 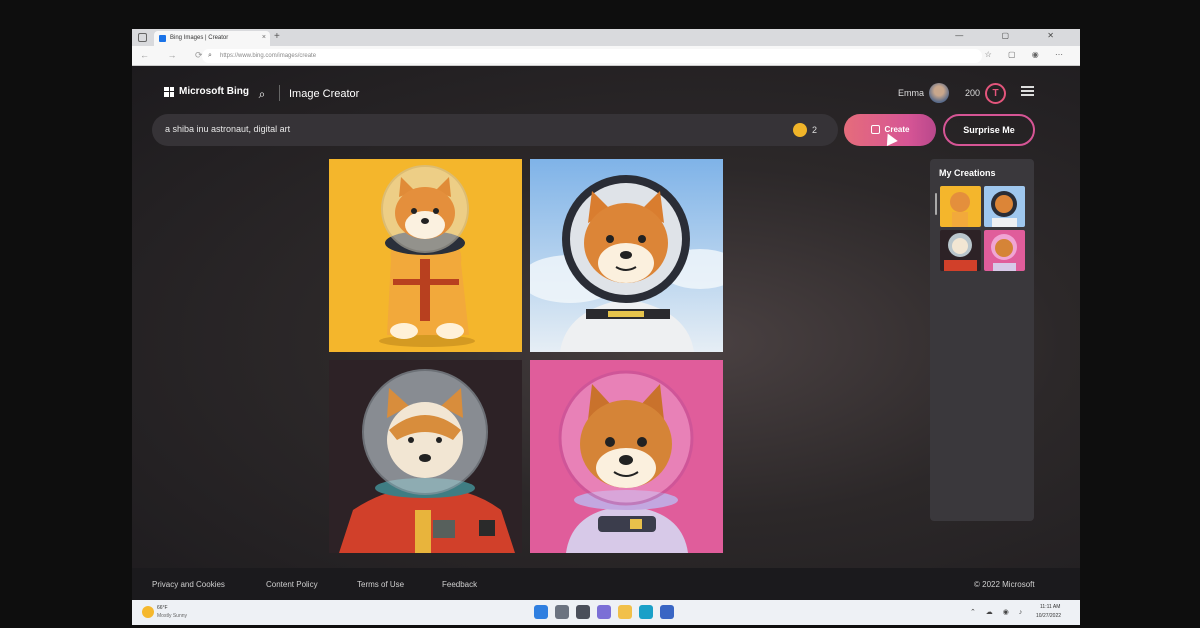 What do you see at coordinates (199, 38) in the screenshot?
I see `tab-title: Bing Images | Creator` at bounding box center [199, 38].